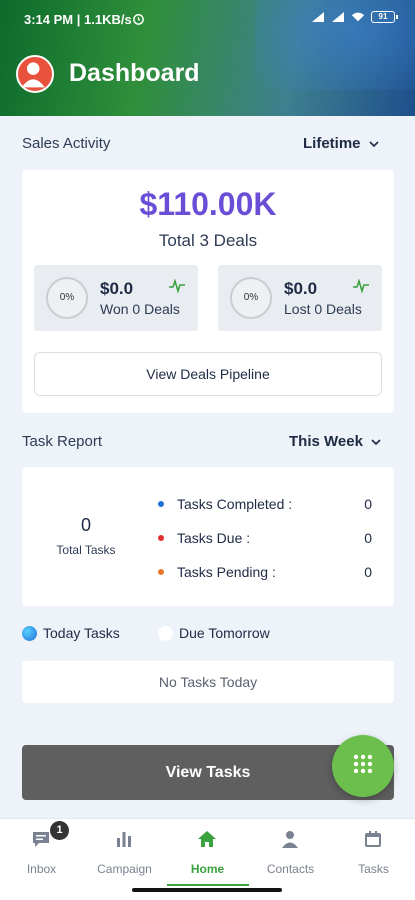  I want to click on task-row-label: Tasks Completed :, so click(235, 504).